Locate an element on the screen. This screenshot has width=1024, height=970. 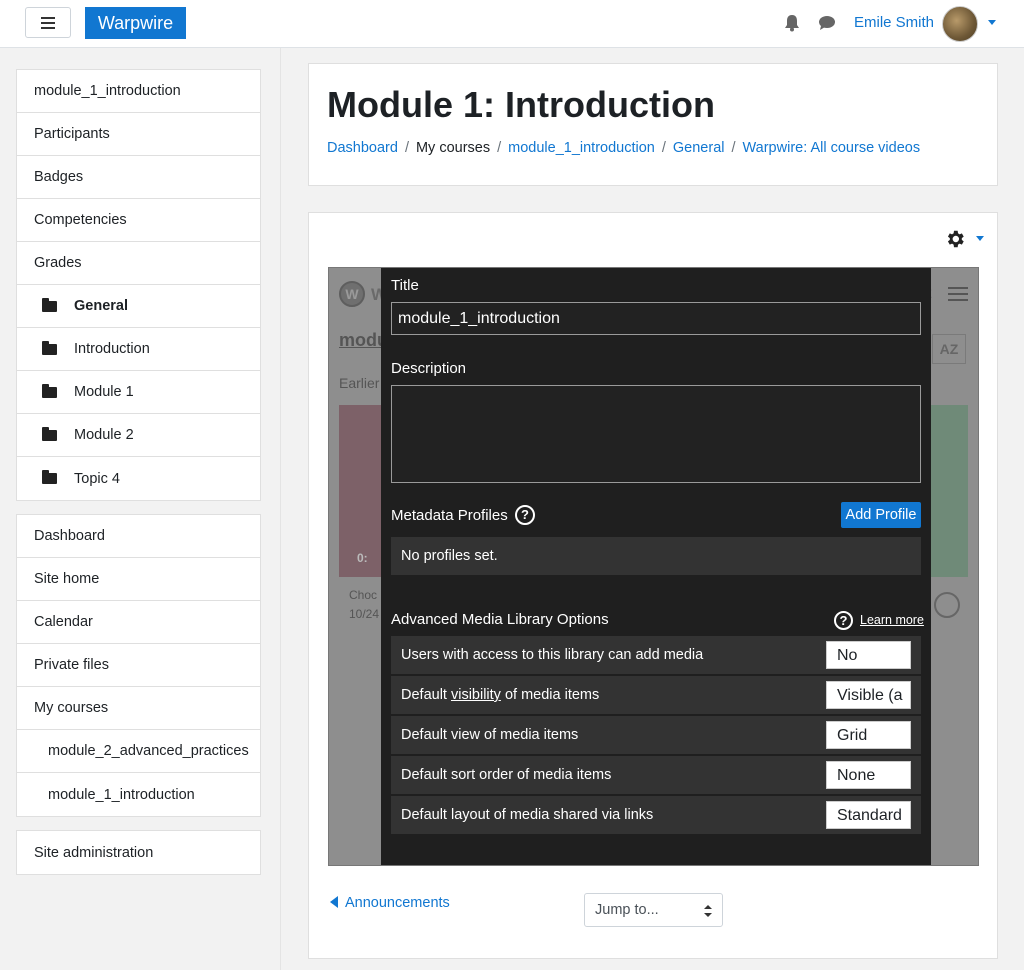
drawer-item-site-home: Site home is located at coordinates (138, 579).